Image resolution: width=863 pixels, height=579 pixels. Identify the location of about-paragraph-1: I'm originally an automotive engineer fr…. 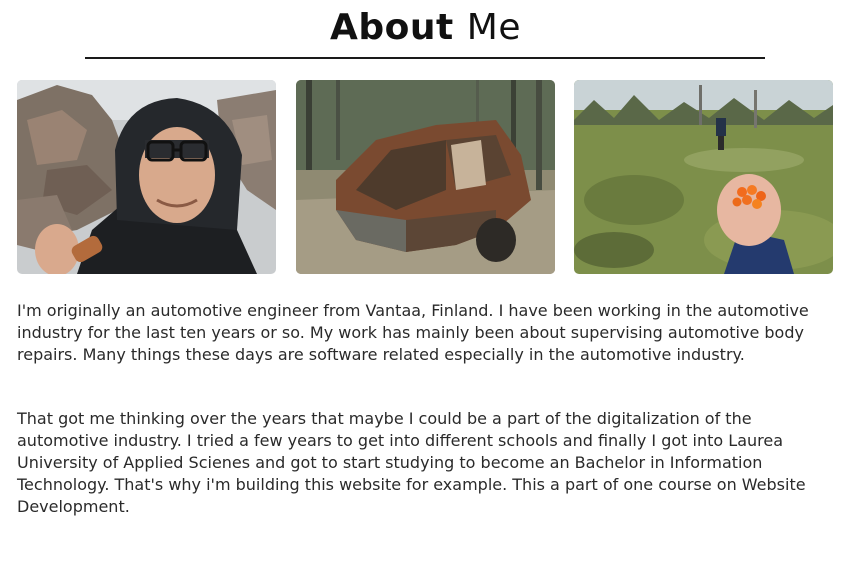
(413, 332).